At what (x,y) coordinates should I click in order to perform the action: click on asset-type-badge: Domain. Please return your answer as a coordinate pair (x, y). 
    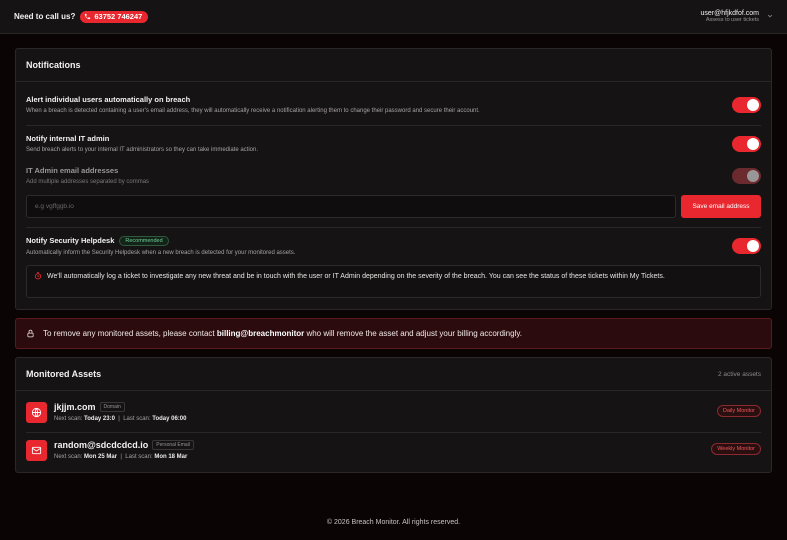
    Looking at the image, I should click on (112, 407).